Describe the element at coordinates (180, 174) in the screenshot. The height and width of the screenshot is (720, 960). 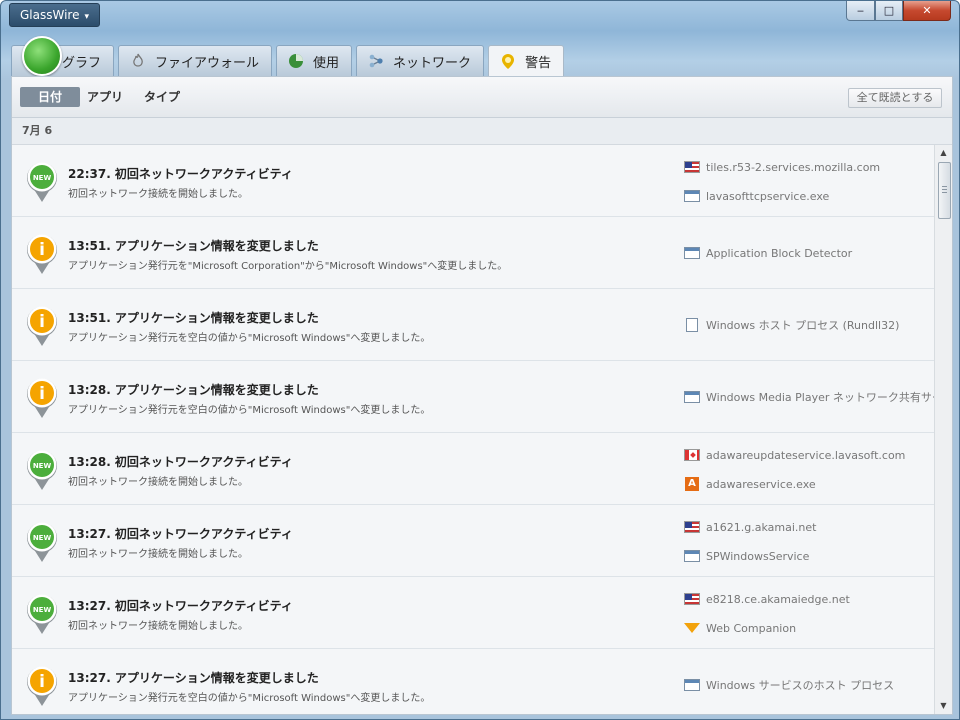
I see `alert-title: 22:37. 初回ネットワークアクティビティ` at that location.